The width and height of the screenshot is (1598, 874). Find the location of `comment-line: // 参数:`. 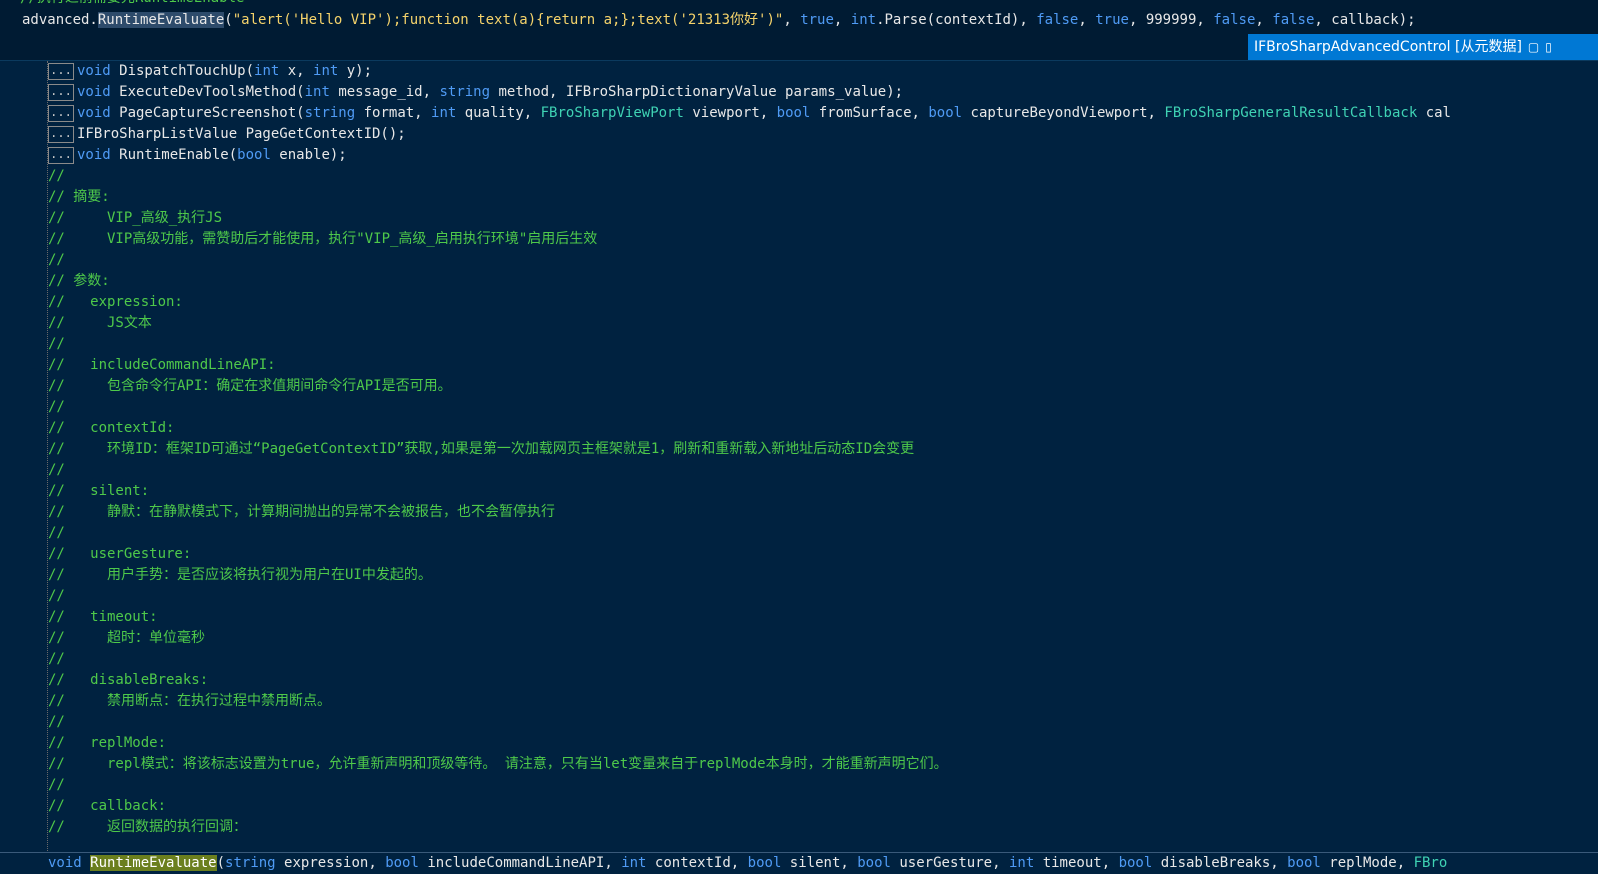

comment-line: // 参数: is located at coordinates (79, 281).